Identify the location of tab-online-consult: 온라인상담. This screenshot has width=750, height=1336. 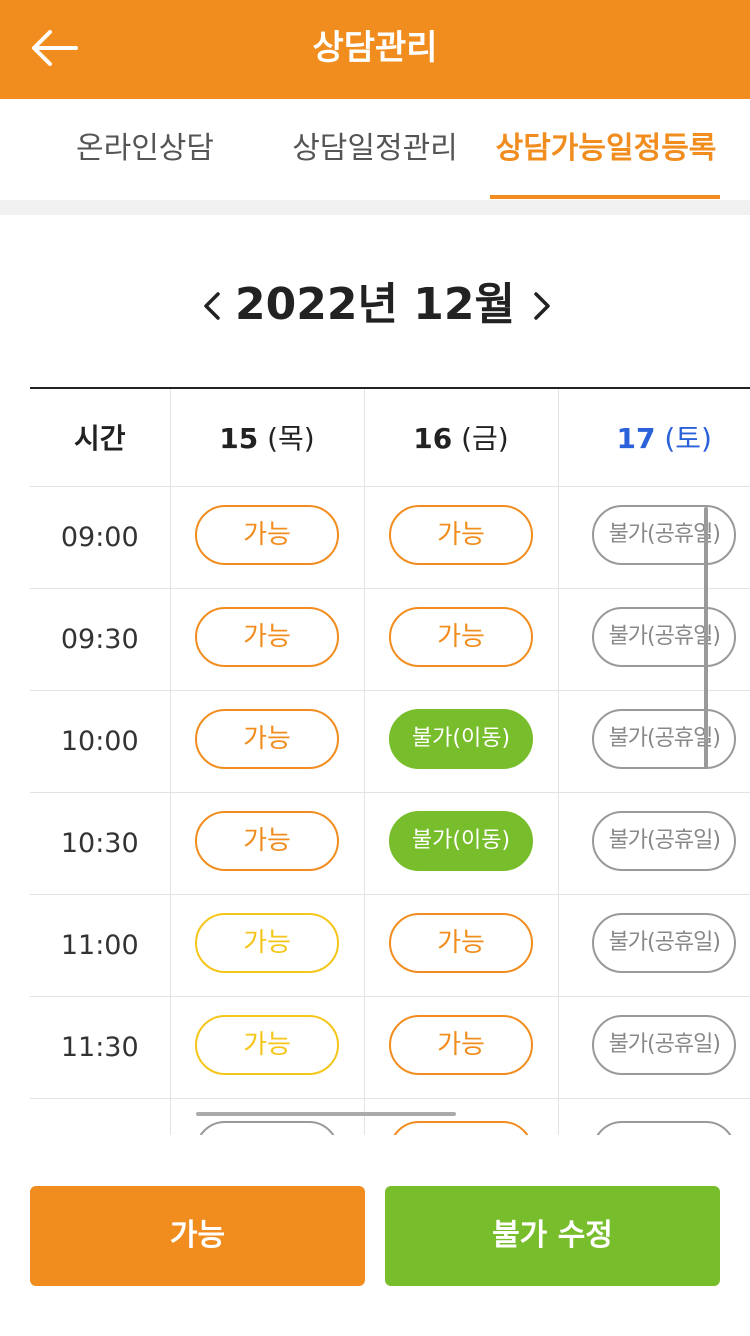
(145, 149).